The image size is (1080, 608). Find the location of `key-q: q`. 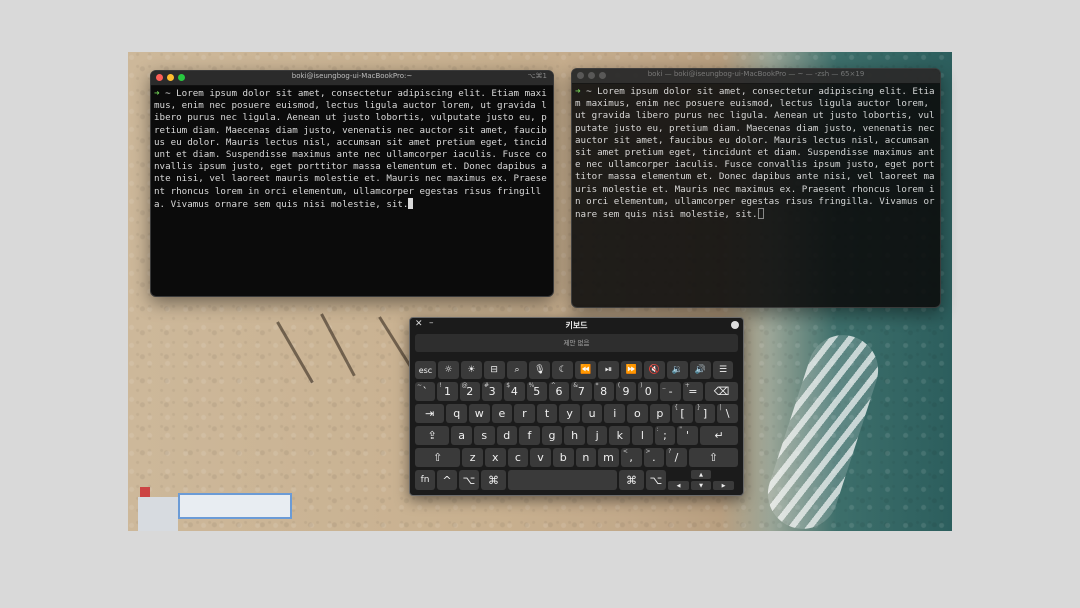

key-q: q is located at coordinates (456, 413).